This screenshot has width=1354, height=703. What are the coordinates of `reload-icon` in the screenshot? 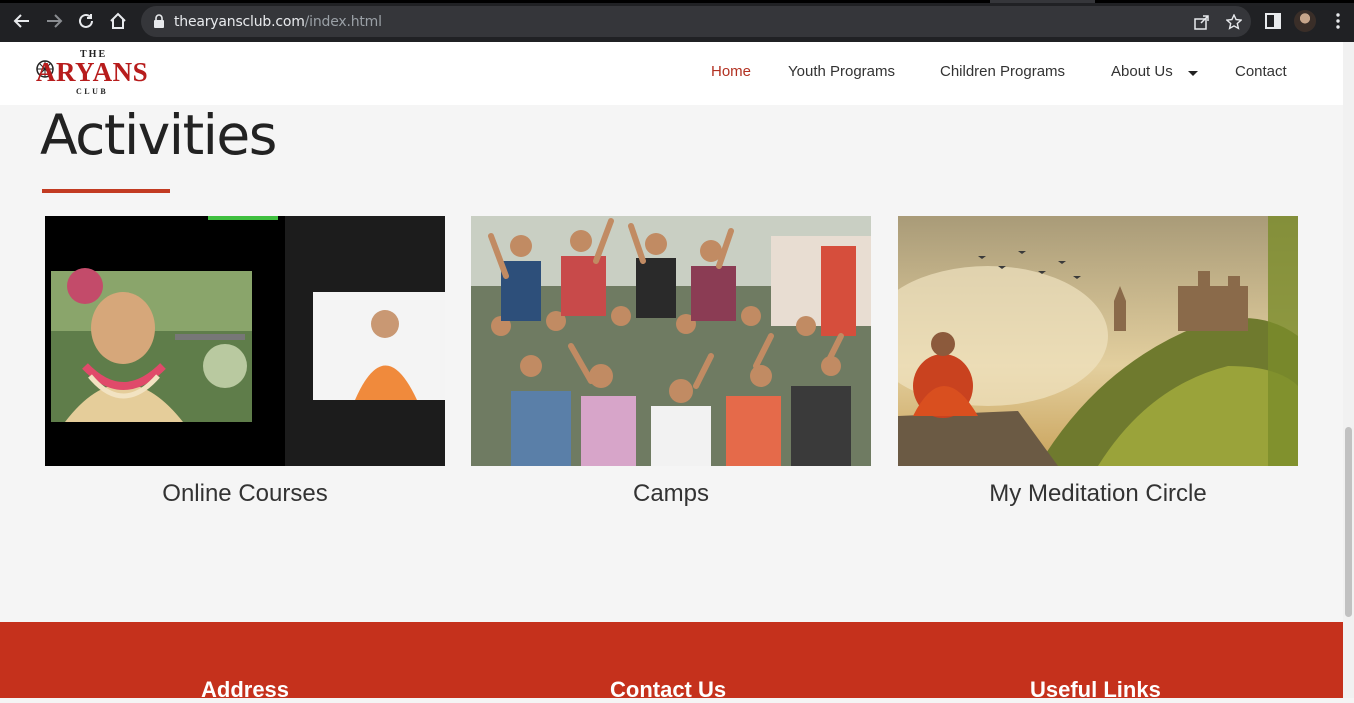 It's located at (86, 21).